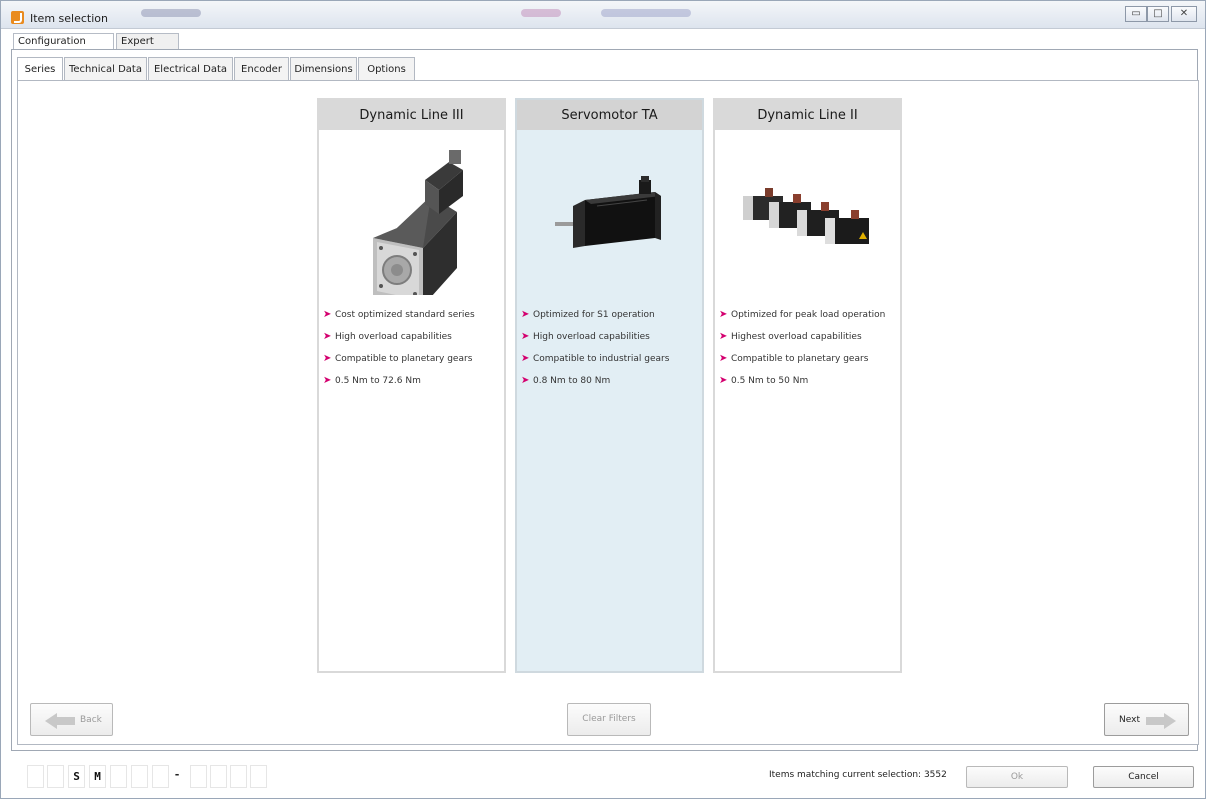  I want to click on close-button: ✕, so click(1184, 14).